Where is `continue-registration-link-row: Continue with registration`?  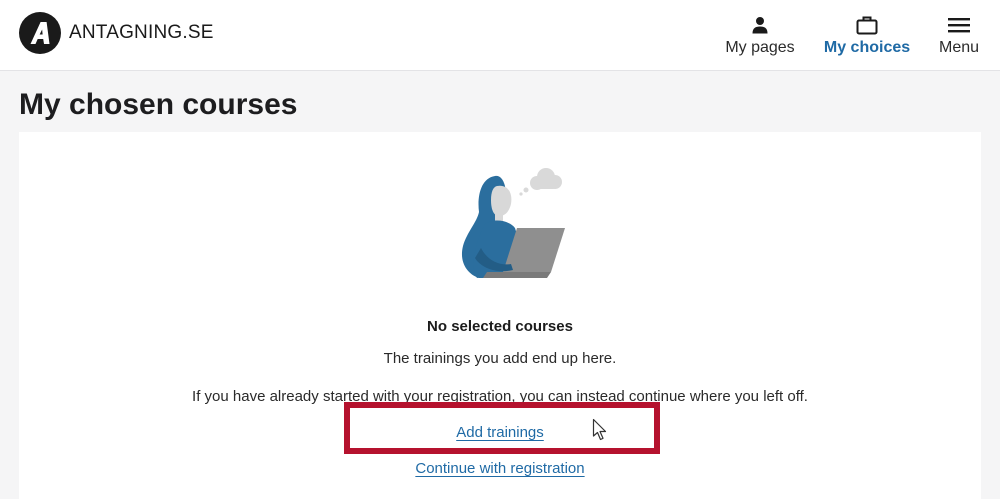 continue-registration-link-row: Continue with registration is located at coordinates (500, 468).